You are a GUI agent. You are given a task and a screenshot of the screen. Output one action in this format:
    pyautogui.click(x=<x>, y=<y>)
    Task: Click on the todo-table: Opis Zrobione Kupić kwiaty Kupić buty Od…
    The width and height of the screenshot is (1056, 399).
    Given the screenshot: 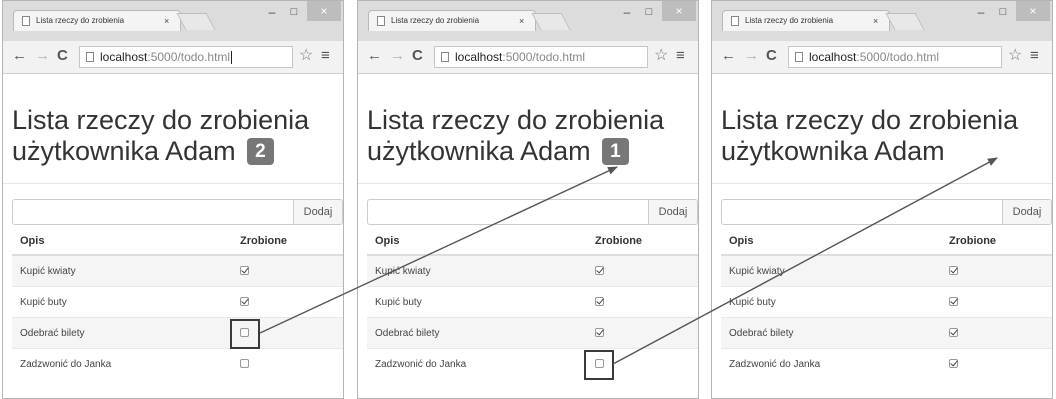 What is the action you would take?
    pyautogui.click(x=177, y=303)
    